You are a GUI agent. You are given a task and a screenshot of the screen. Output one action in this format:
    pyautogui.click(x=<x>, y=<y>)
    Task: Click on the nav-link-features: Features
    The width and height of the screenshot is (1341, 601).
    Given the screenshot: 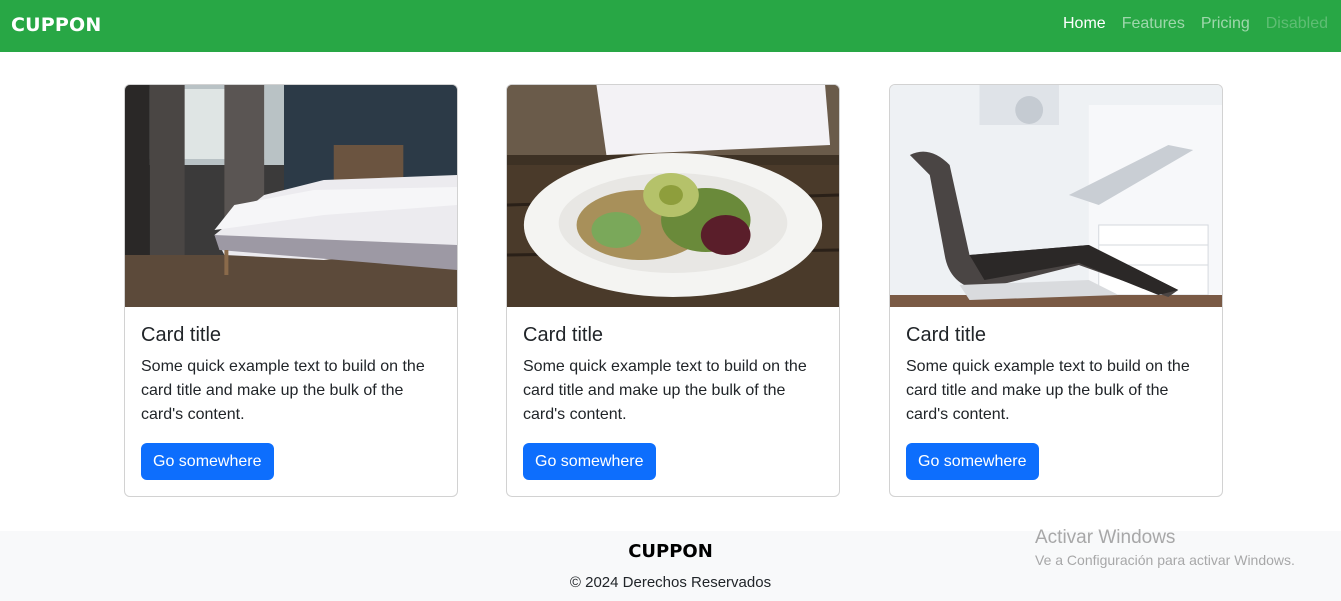 What is the action you would take?
    pyautogui.click(x=1153, y=24)
    